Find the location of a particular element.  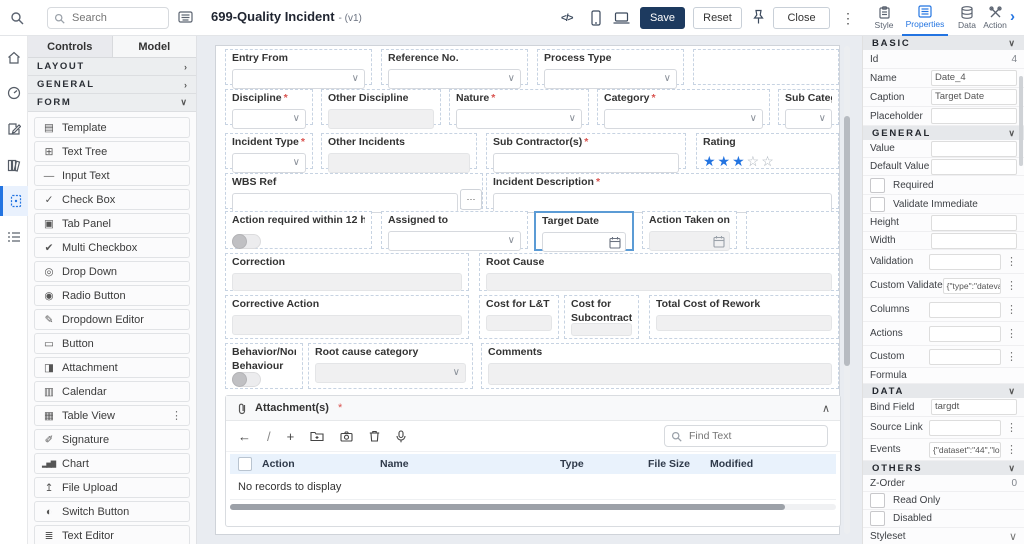

validate-immediate-checkbox is located at coordinates (877, 204).